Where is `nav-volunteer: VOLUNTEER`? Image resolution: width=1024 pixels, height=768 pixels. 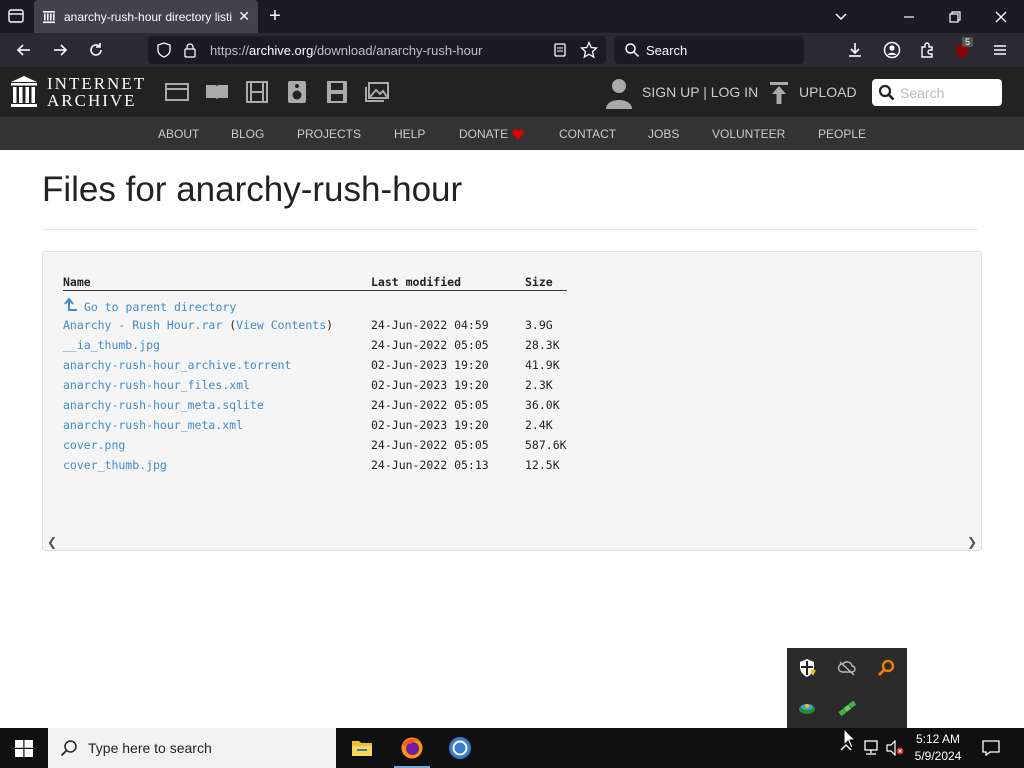 nav-volunteer: VOLUNTEER is located at coordinates (748, 134).